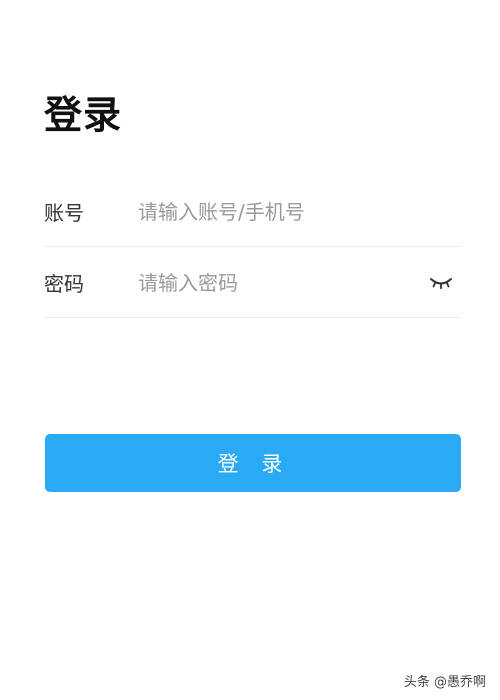  Describe the element at coordinates (253, 463) in the screenshot. I see `login-button: 登 录` at that location.